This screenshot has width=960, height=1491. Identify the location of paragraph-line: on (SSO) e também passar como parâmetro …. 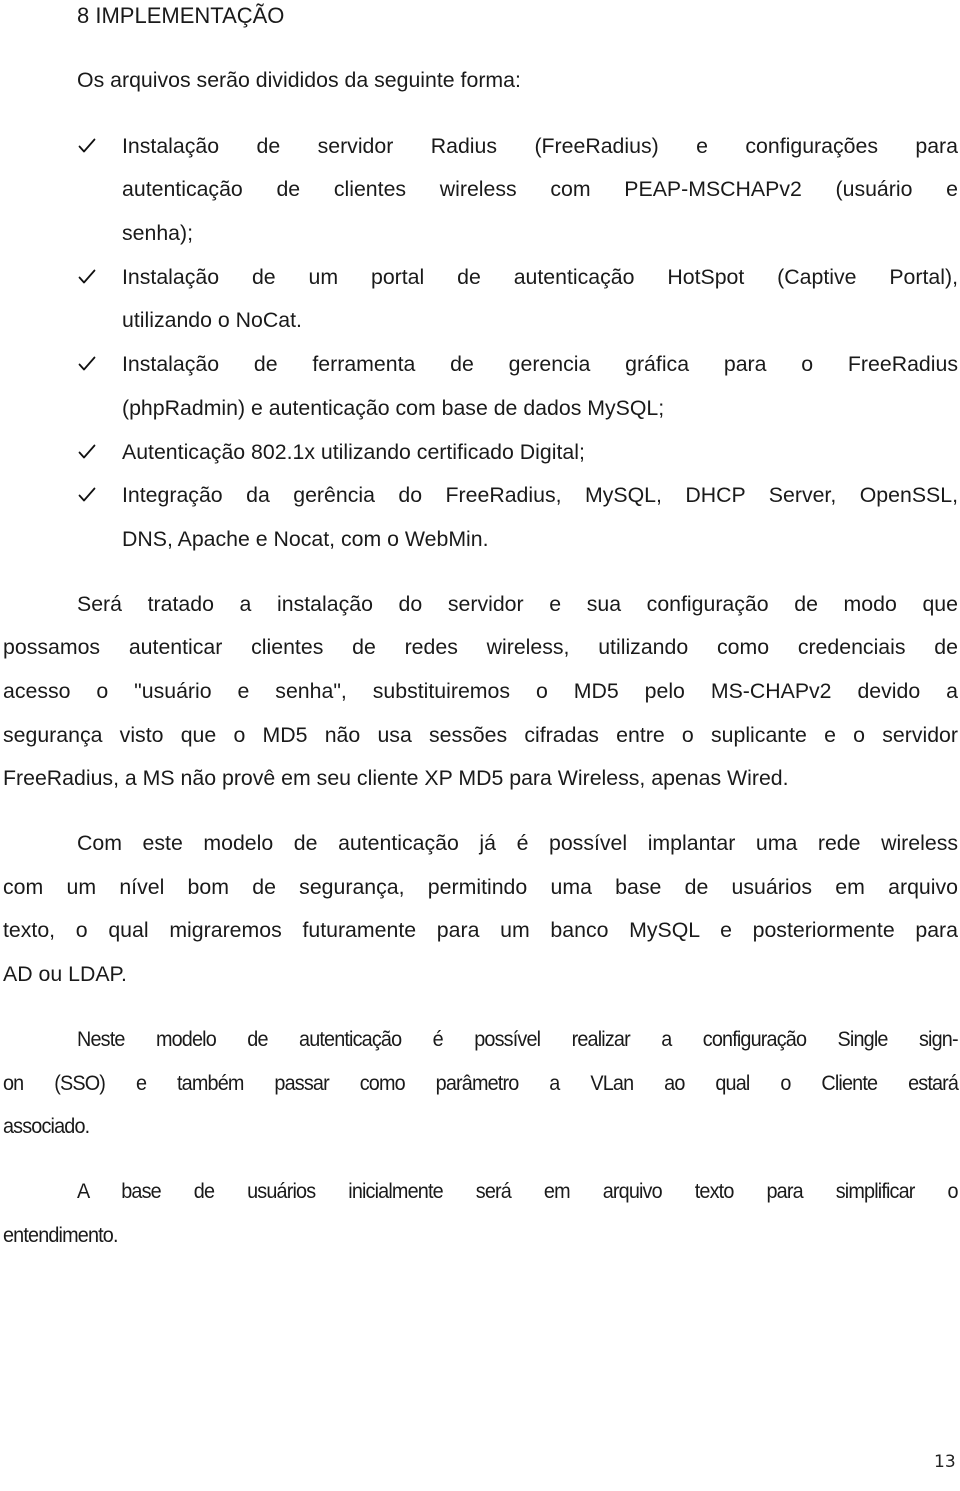
(481, 1083).